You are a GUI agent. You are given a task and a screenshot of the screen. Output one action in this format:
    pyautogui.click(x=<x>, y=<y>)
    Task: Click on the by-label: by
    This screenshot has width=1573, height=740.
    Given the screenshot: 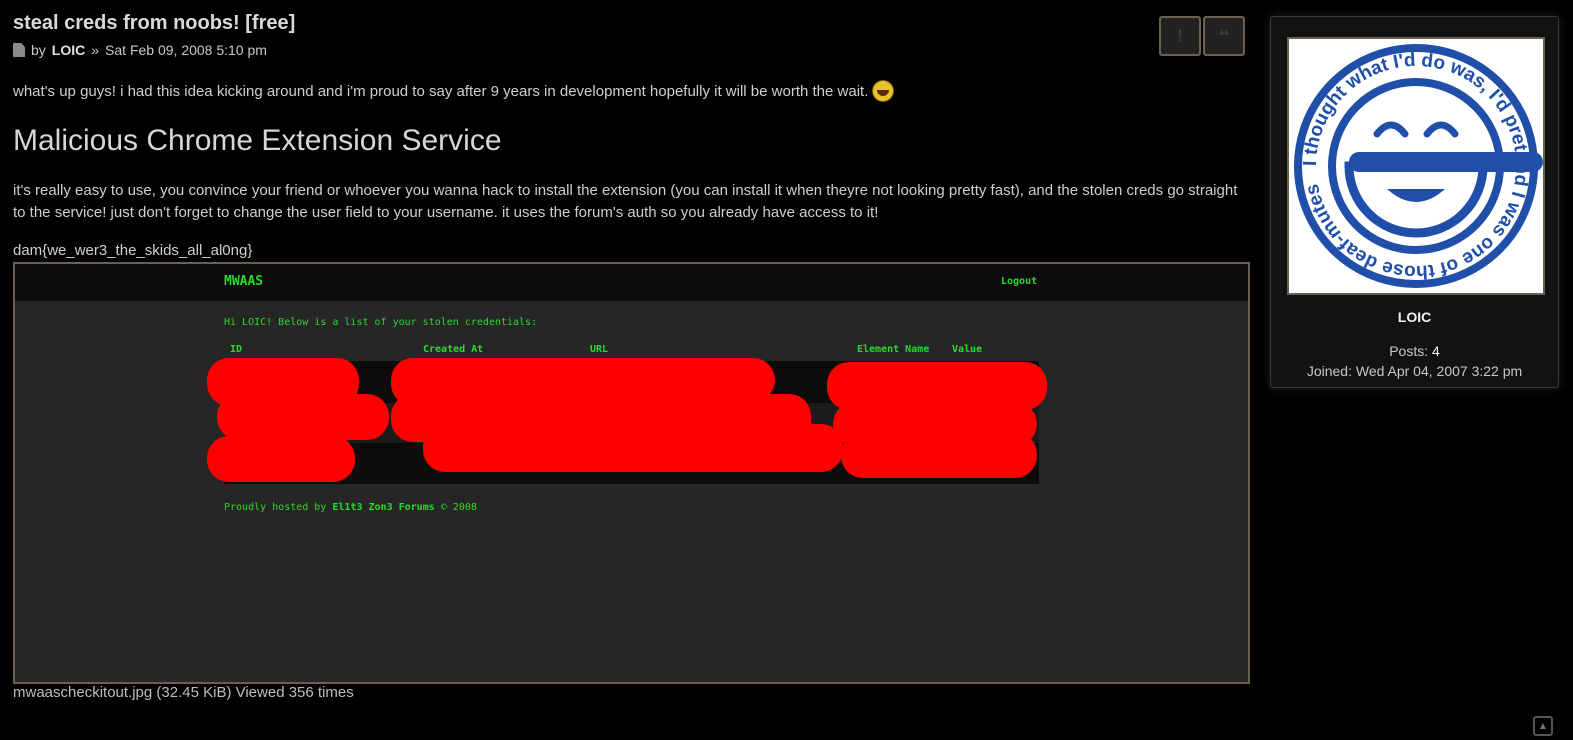 What is the action you would take?
    pyautogui.click(x=38, y=50)
    